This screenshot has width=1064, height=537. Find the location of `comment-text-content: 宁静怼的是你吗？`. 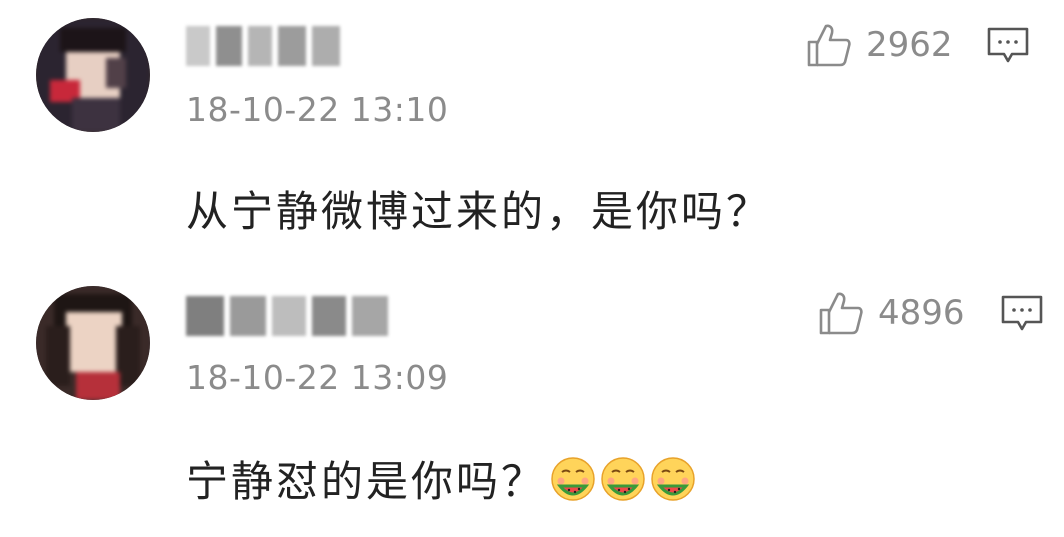

comment-text-content: 宁静怼的是你吗？ is located at coordinates (366, 481).